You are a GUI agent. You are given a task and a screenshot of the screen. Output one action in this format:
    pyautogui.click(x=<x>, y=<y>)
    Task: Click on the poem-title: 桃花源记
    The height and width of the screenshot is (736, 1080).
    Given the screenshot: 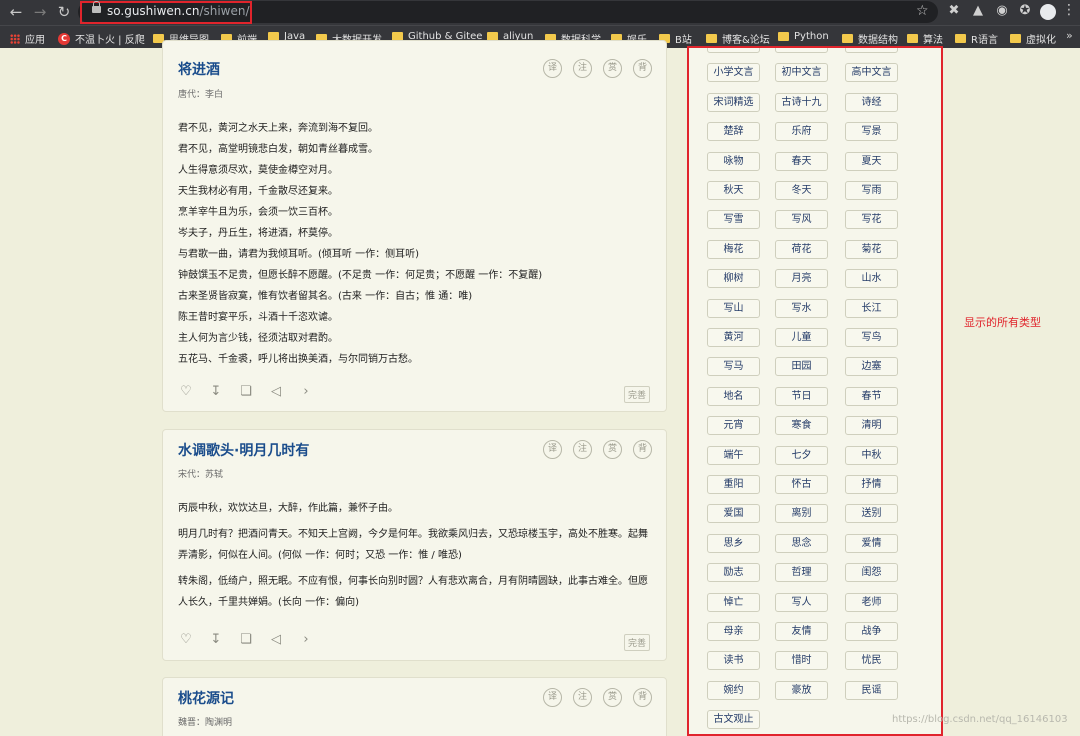 What is the action you would take?
    pyautogui.click(x=206, y=698)
    